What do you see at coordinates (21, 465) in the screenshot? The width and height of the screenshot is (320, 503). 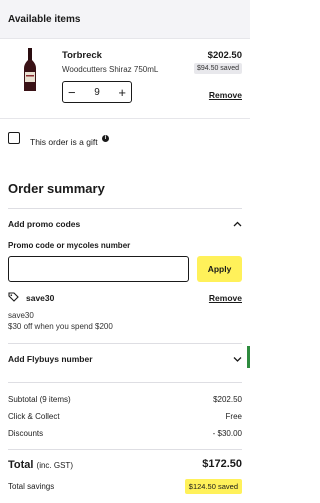 I see `total-label-text: Total` at bounding box center [21, 465].